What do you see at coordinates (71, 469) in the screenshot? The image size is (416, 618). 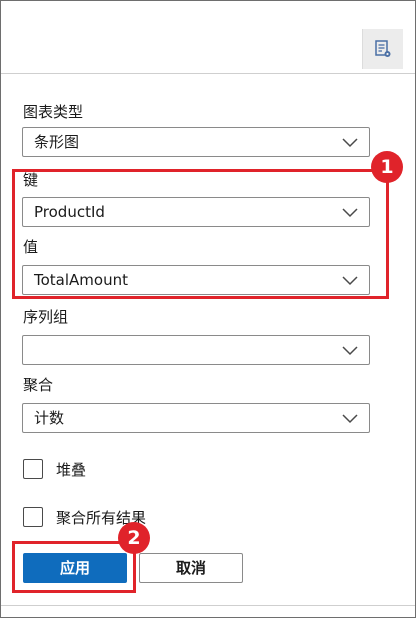 I see `stacked-checkbox-label: 堆叠` at bounding box center [71, 469].